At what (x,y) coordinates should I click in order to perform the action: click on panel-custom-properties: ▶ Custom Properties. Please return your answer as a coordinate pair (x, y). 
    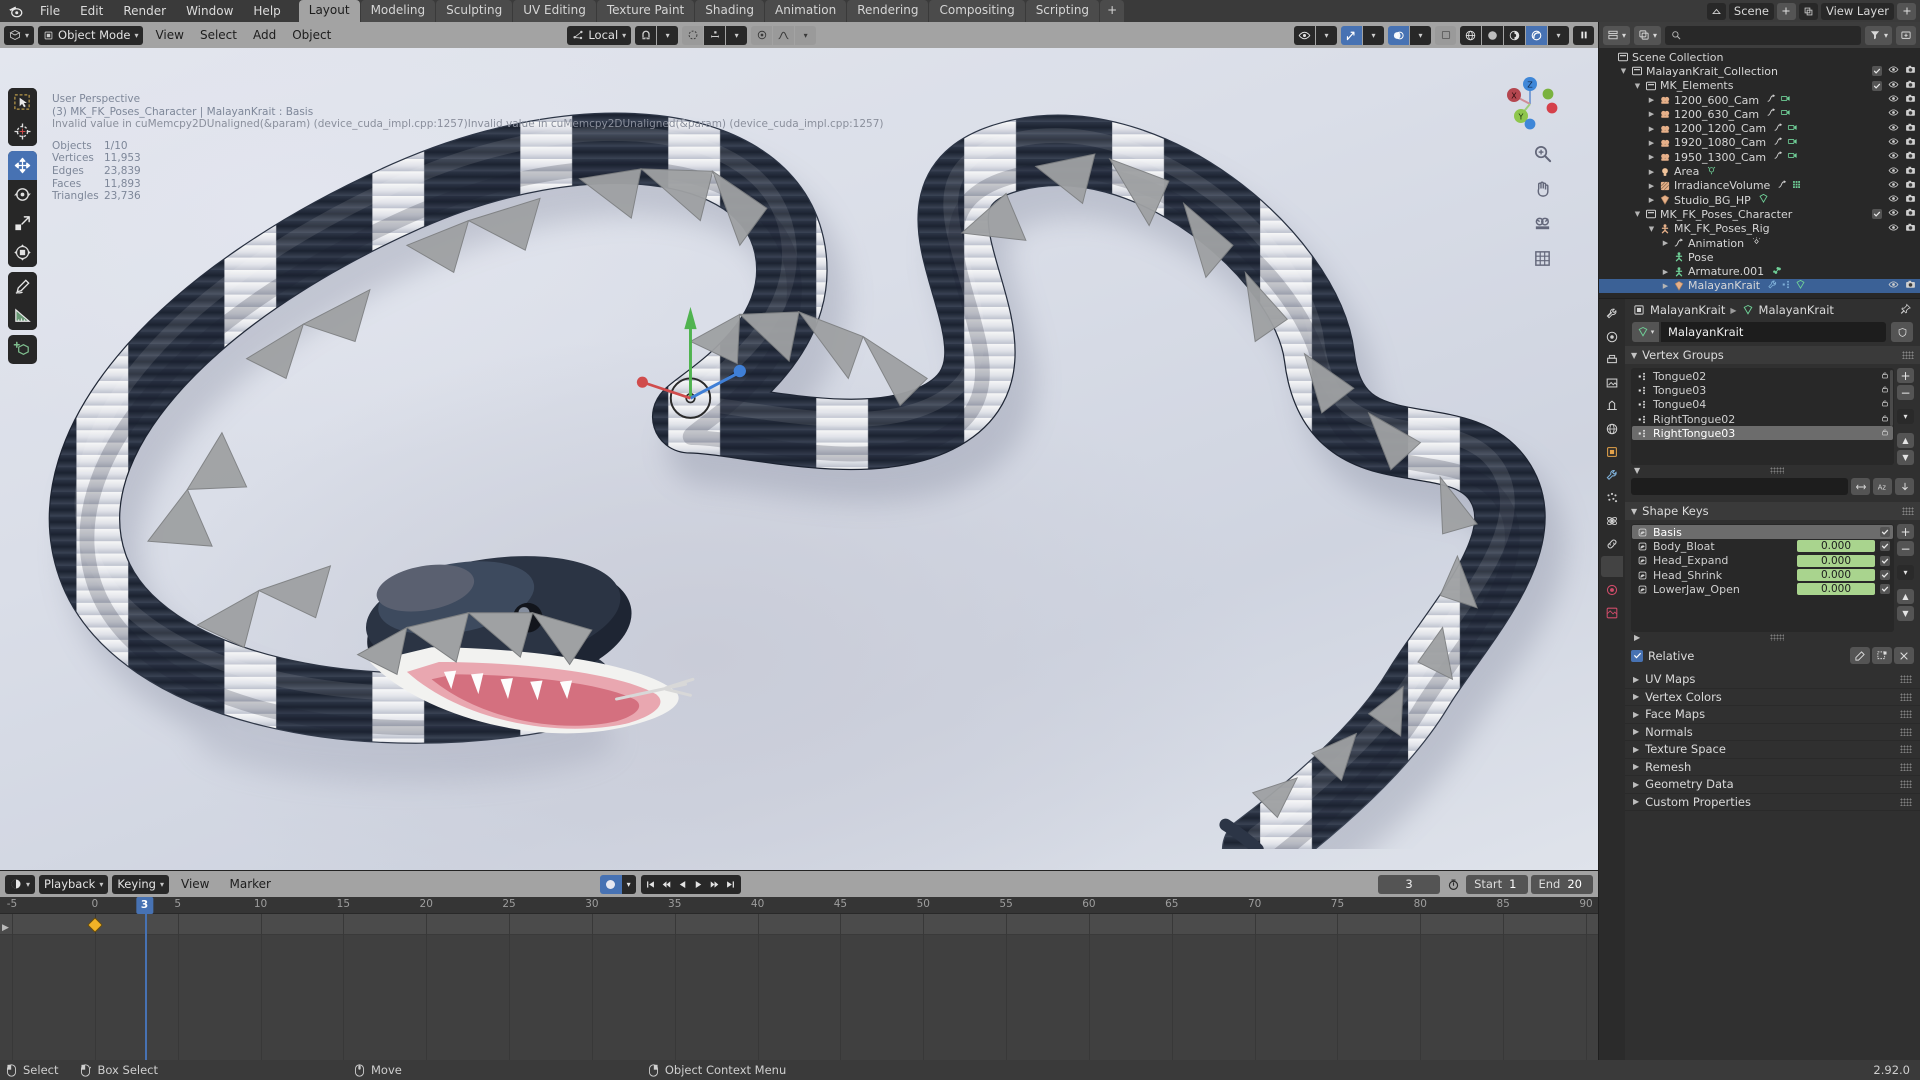
    Looking at the image, I should click on (1772, 802).